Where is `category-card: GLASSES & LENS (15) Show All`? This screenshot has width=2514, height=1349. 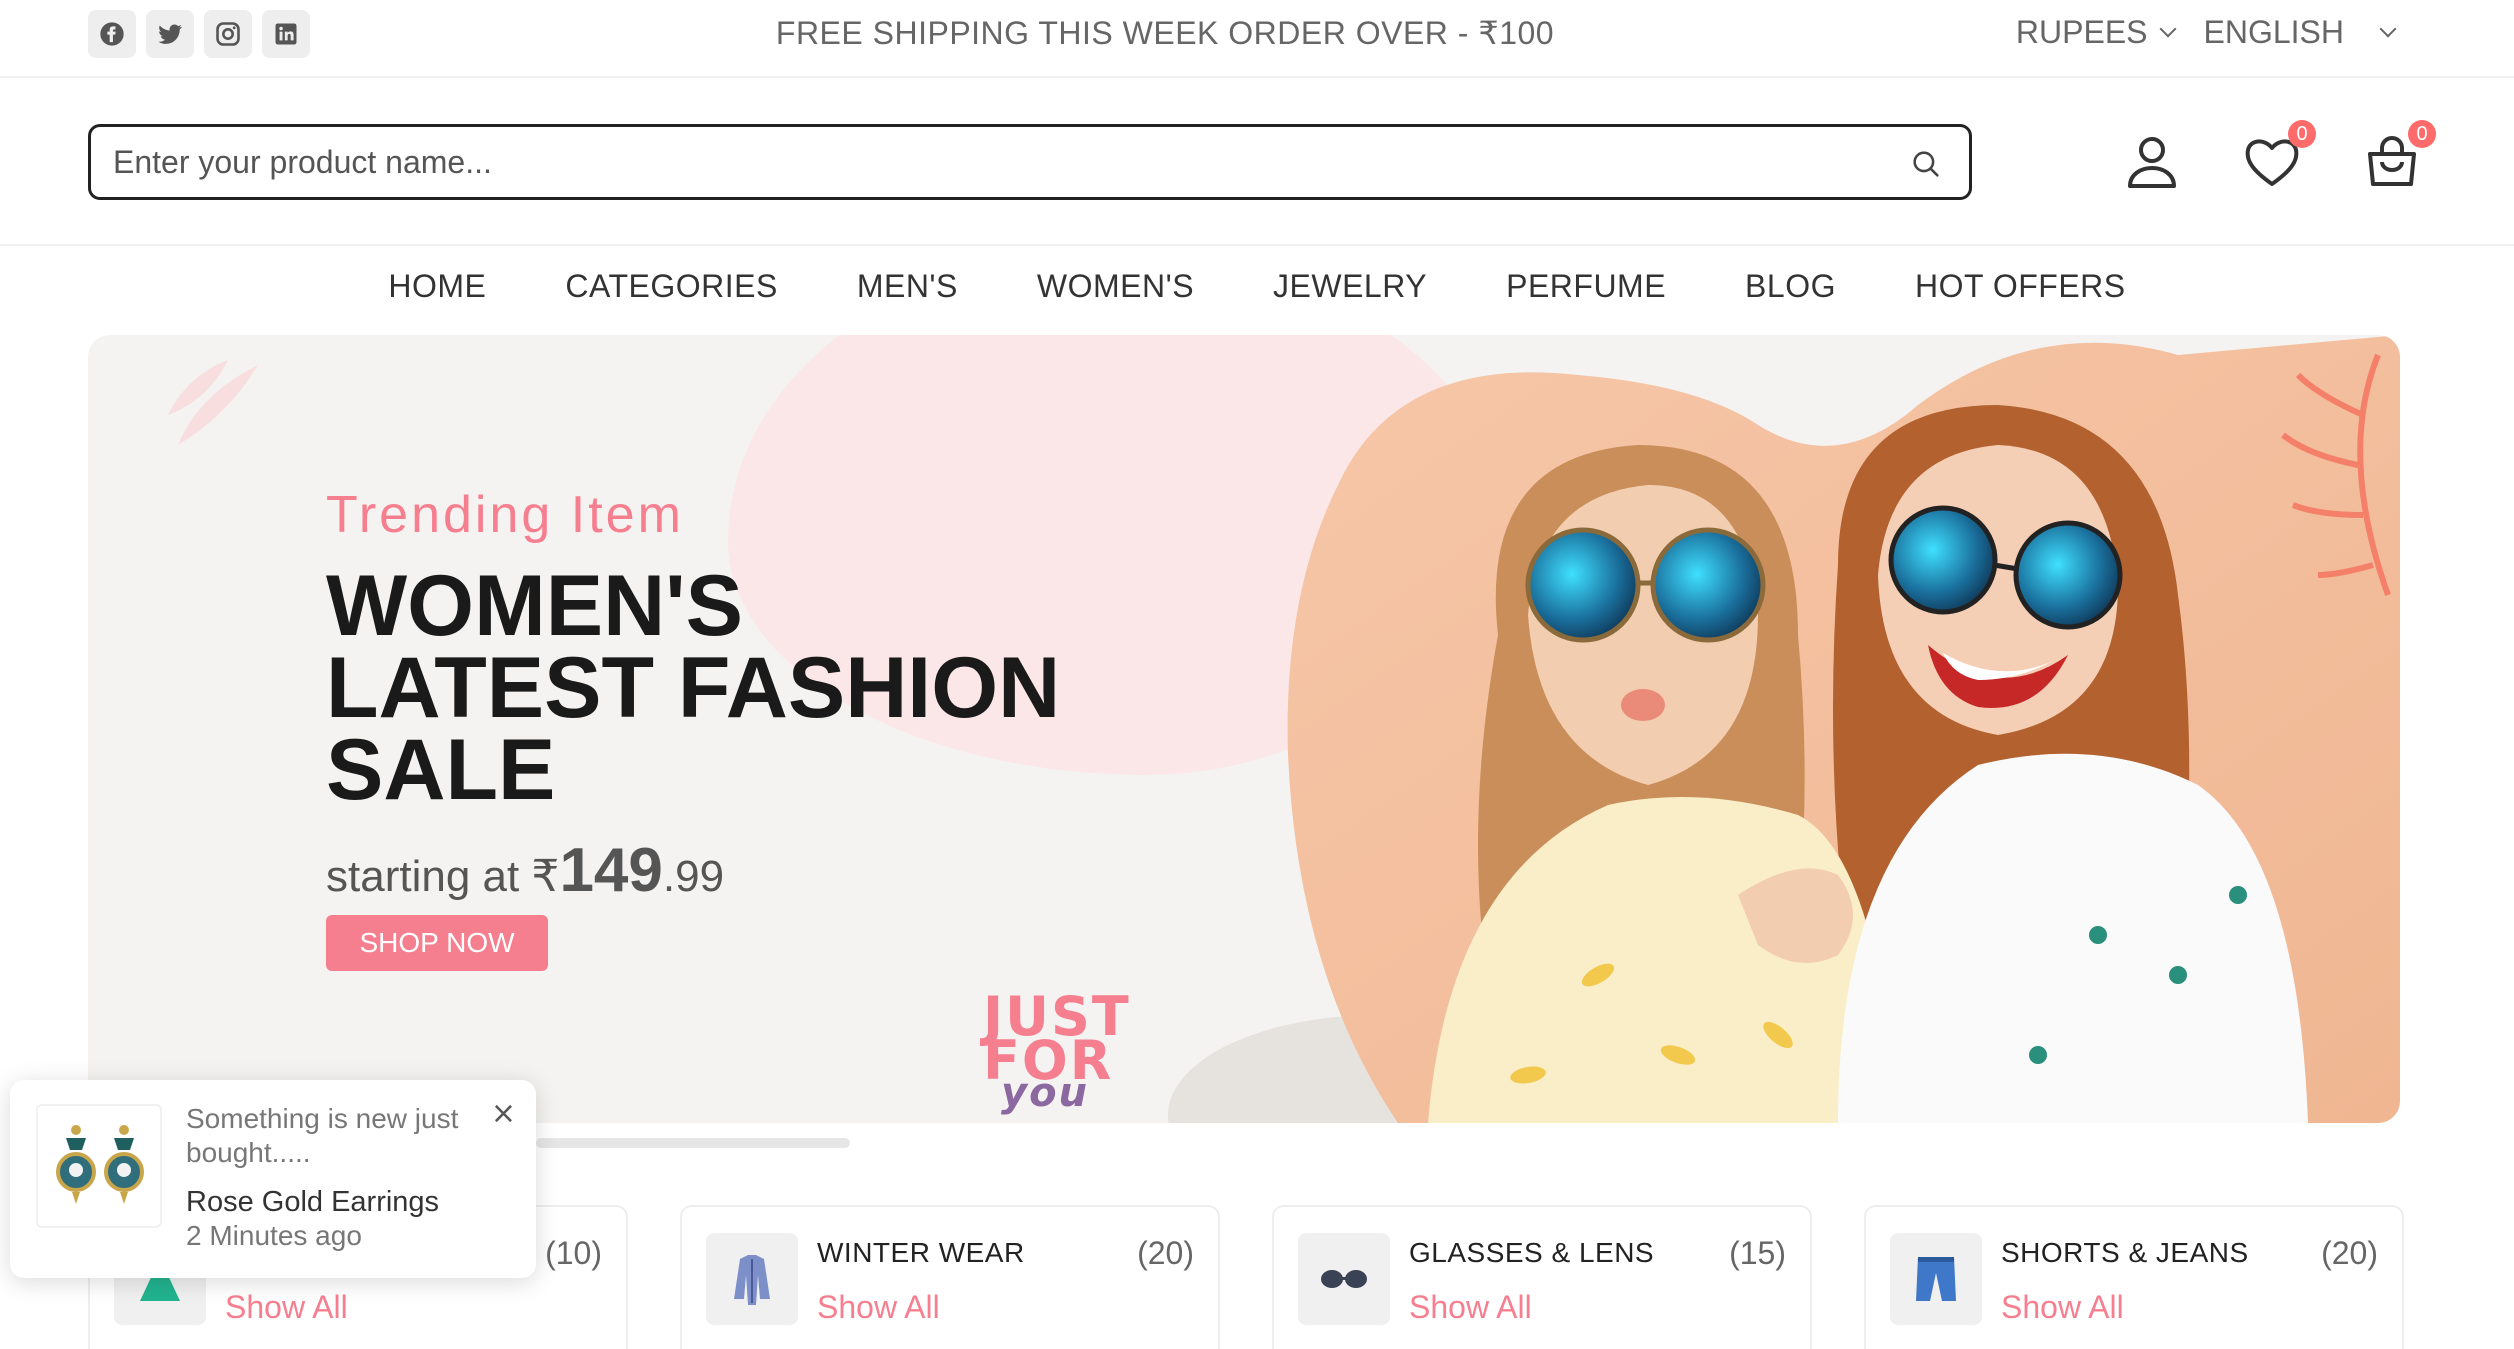
category-card: GLASSES & LENS (15) Show All is located at coordinates (1542, 1277).